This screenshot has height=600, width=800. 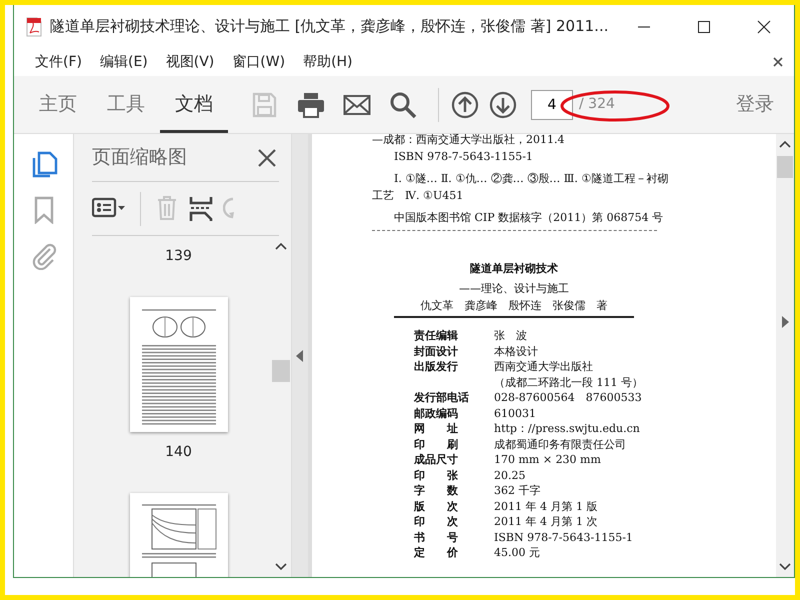 What do you see at coordinates (764, 26) in the screenshot?
I see `close-button` at bounding box center [764, 26].